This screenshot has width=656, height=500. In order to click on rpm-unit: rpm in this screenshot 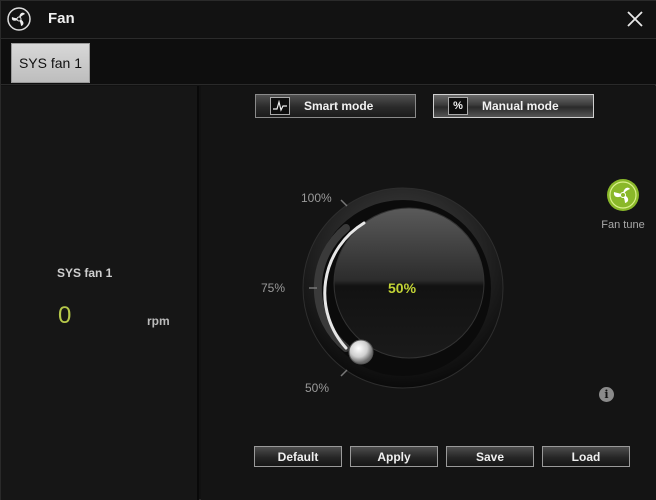, I will do `click(158, 321)`.